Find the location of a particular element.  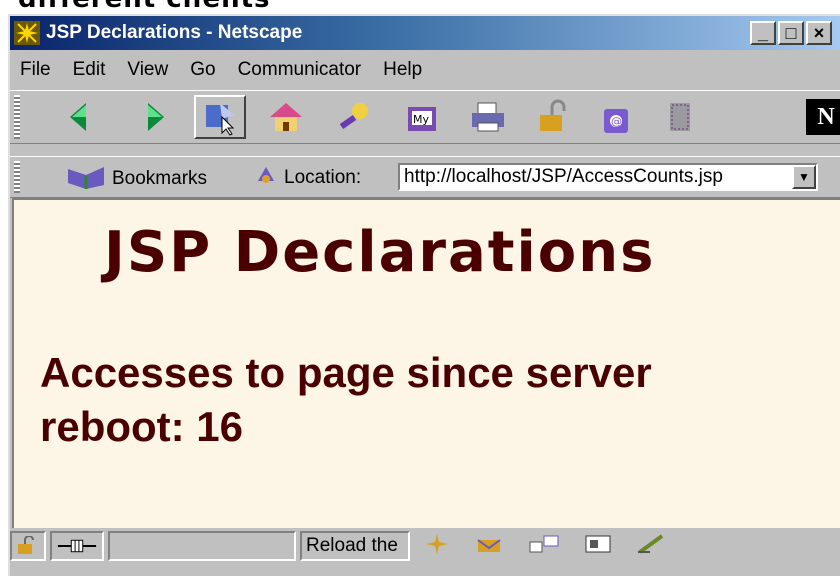

netscape-app-icon is located at coordinates (27, 35).